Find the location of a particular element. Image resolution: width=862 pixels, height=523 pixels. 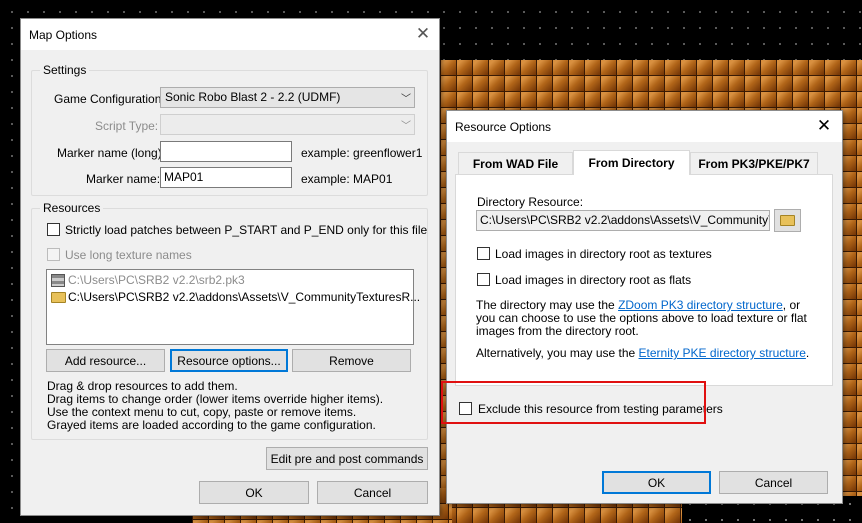

directory-label: Directory Resource: is located at coordinates (530, 202).